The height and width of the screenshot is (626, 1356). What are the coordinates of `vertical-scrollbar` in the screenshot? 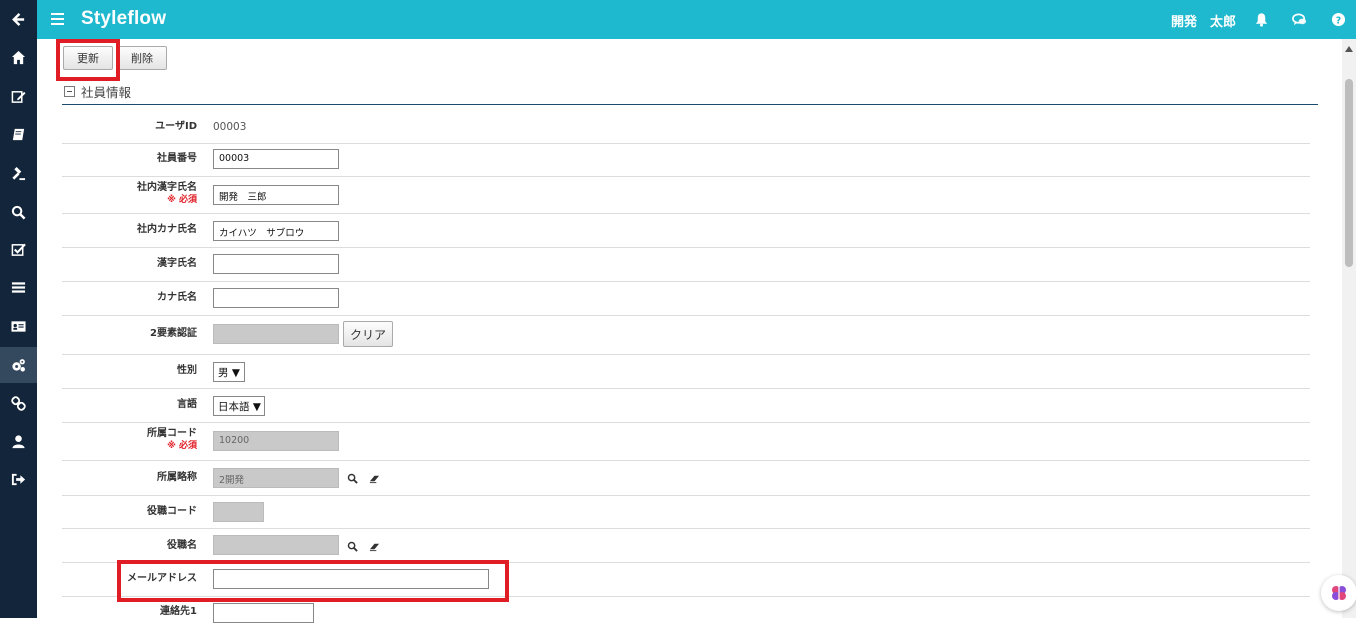 It's located at (1349, 328).